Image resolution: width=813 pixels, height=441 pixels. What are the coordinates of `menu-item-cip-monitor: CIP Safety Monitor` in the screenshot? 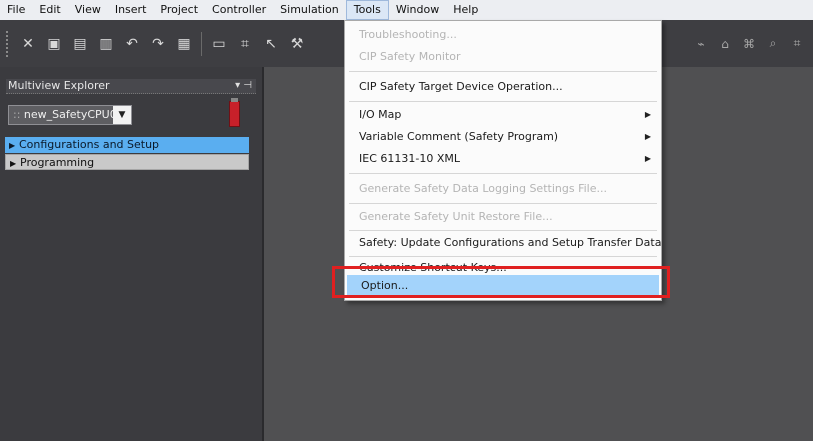 It's located at (410, 56).